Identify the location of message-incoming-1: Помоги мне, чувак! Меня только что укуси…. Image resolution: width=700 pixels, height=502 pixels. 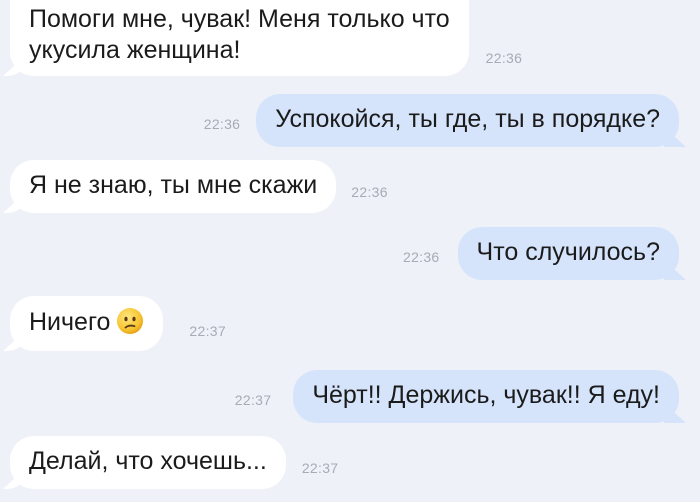
(266, 38).